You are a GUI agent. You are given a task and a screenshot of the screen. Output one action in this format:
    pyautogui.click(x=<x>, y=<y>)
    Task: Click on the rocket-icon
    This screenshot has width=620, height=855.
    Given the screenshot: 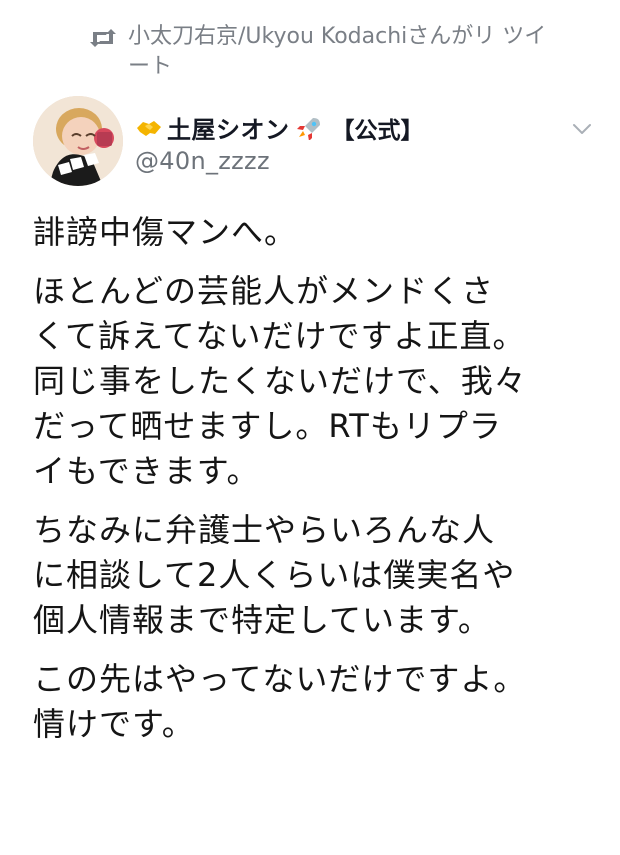 What is the action you would take?
    pyautogui.click(x=308, y=128)
    